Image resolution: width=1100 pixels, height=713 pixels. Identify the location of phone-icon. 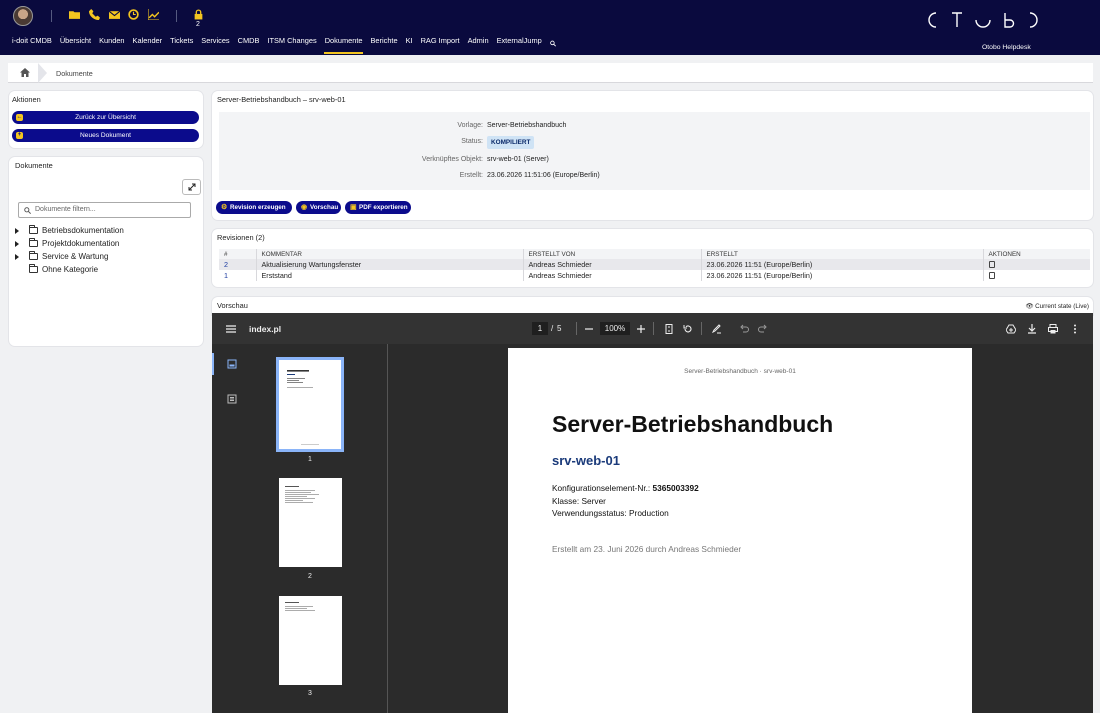
(94, 14).